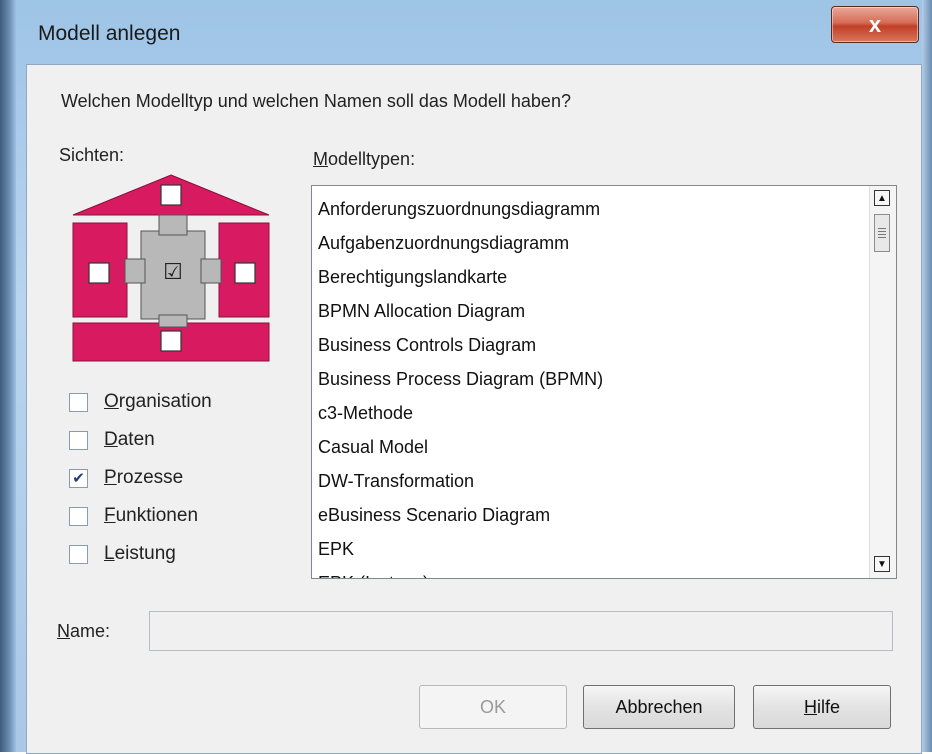 This screenshot has height=754, width=932. I want to click on view-checkbox-organisation: Organisation, so click(140, 402).